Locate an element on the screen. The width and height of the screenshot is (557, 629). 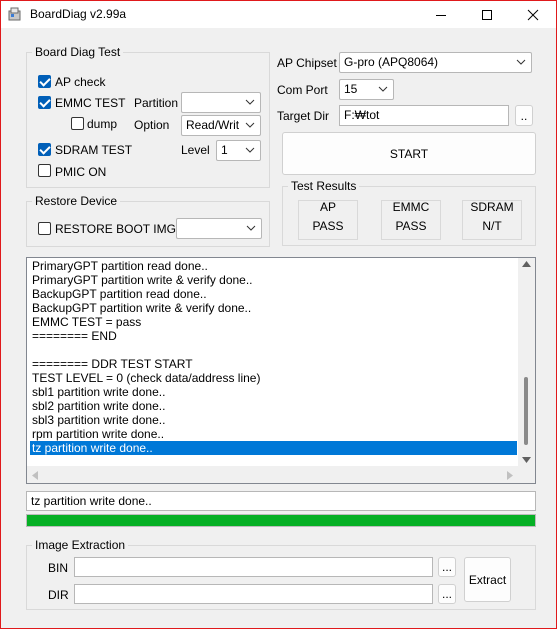
scroll-down-icon is located at coordinates (526, 460).